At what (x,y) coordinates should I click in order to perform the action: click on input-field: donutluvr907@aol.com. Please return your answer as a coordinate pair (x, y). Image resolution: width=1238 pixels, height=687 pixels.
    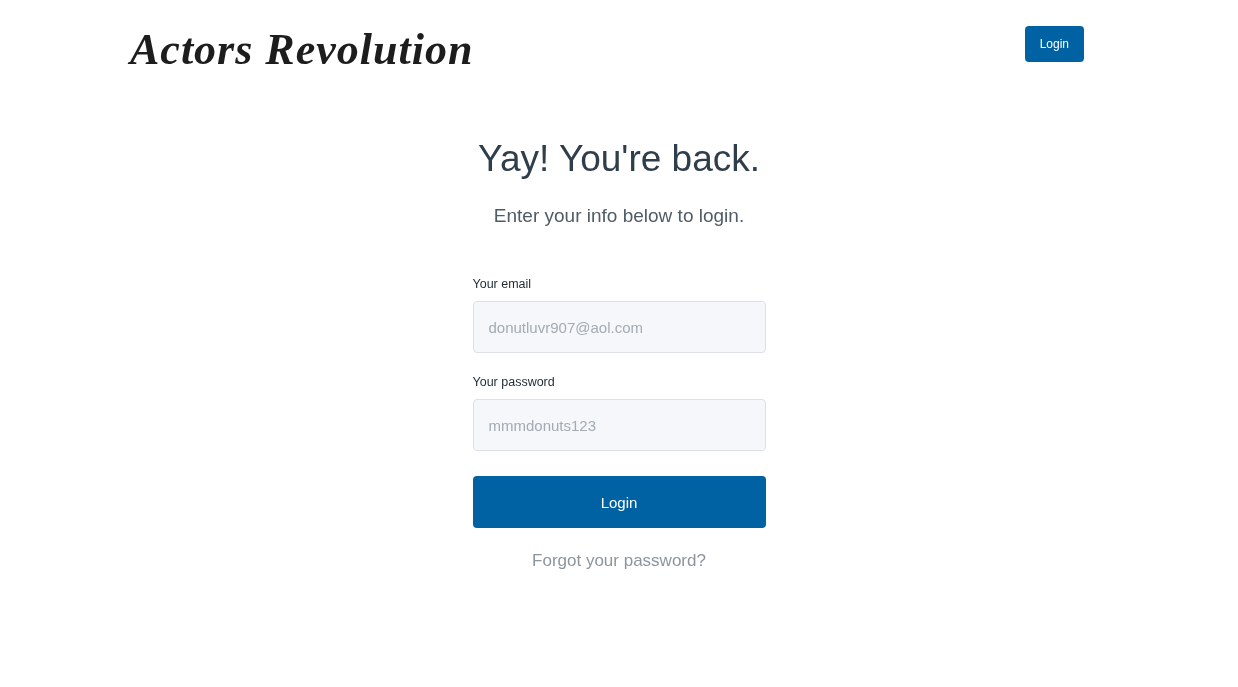
    Looking at the image, I should click on (619, 327).